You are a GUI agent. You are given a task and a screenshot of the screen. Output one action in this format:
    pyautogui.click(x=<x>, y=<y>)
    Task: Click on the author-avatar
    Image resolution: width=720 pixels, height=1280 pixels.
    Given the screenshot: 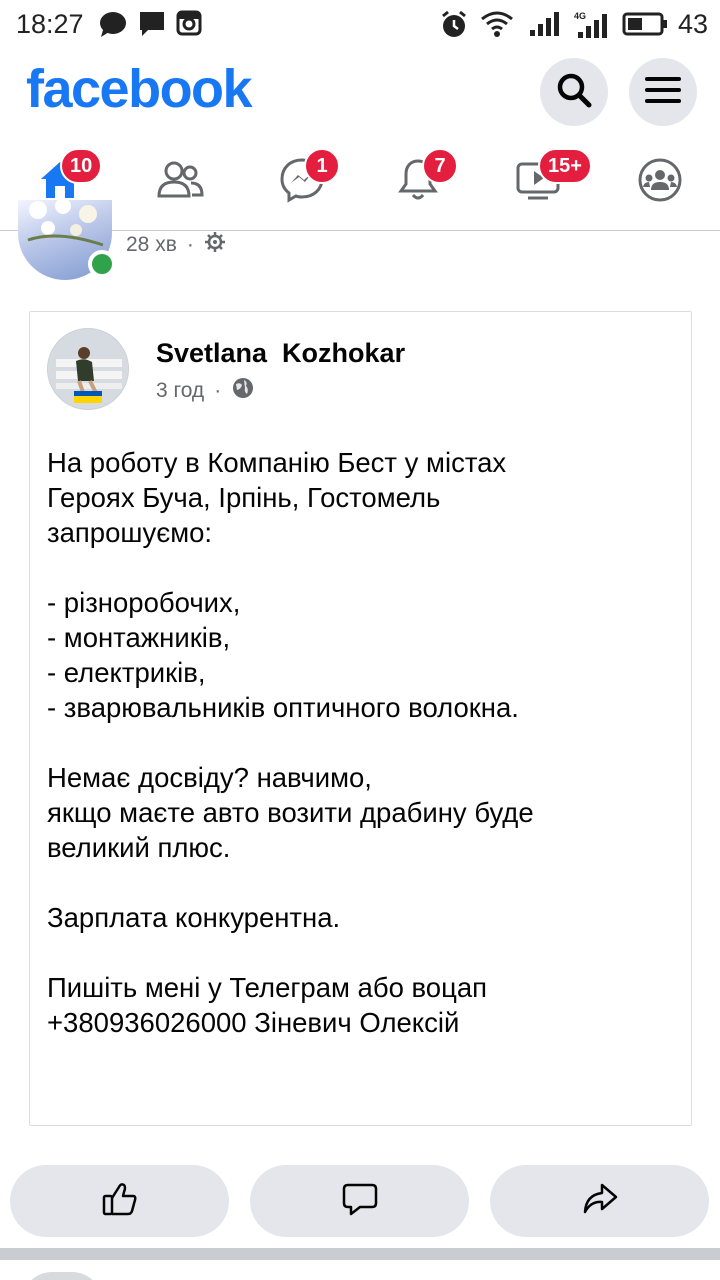 What is the action you would take?
    pyautogui.click(x=88, y=369)
    